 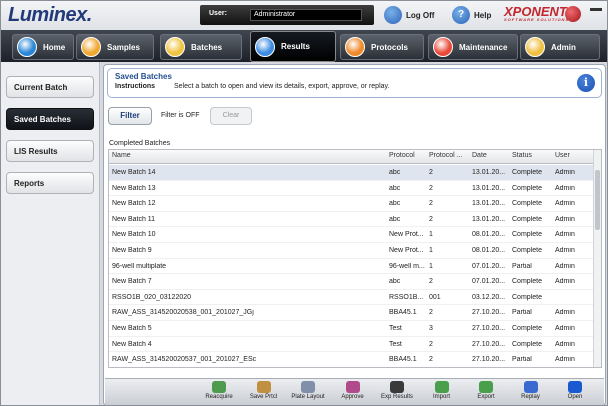 I want to click on sidebar-item-lis-results: LIS Results, so click(x=50, y=151).